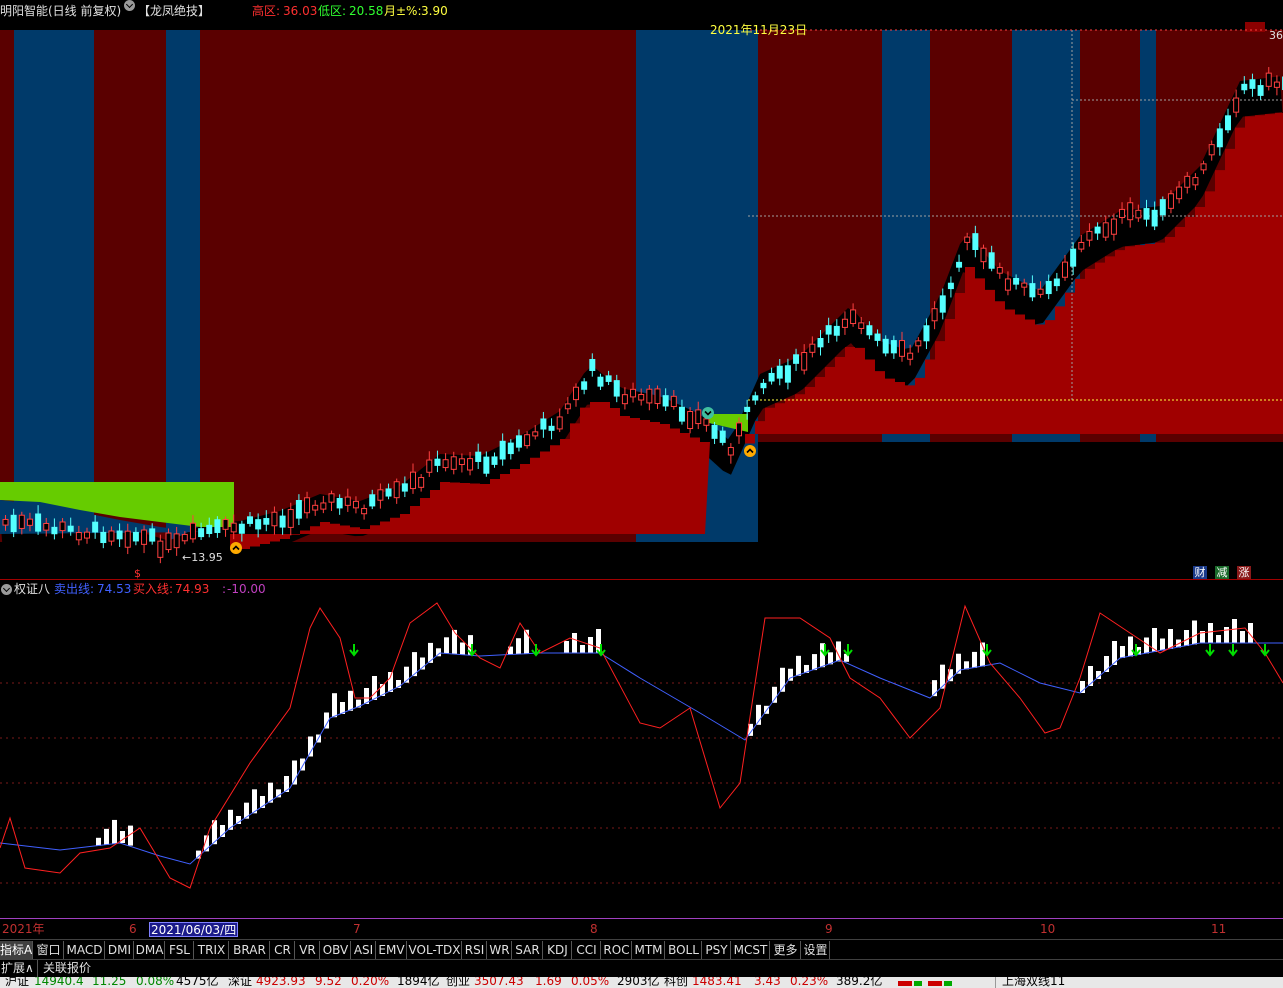 This screenshot has width=1283, height=988. Describe the element at coordinates (475, 950) in the screenshot. I see `indicator-tab: RSI` at that location.